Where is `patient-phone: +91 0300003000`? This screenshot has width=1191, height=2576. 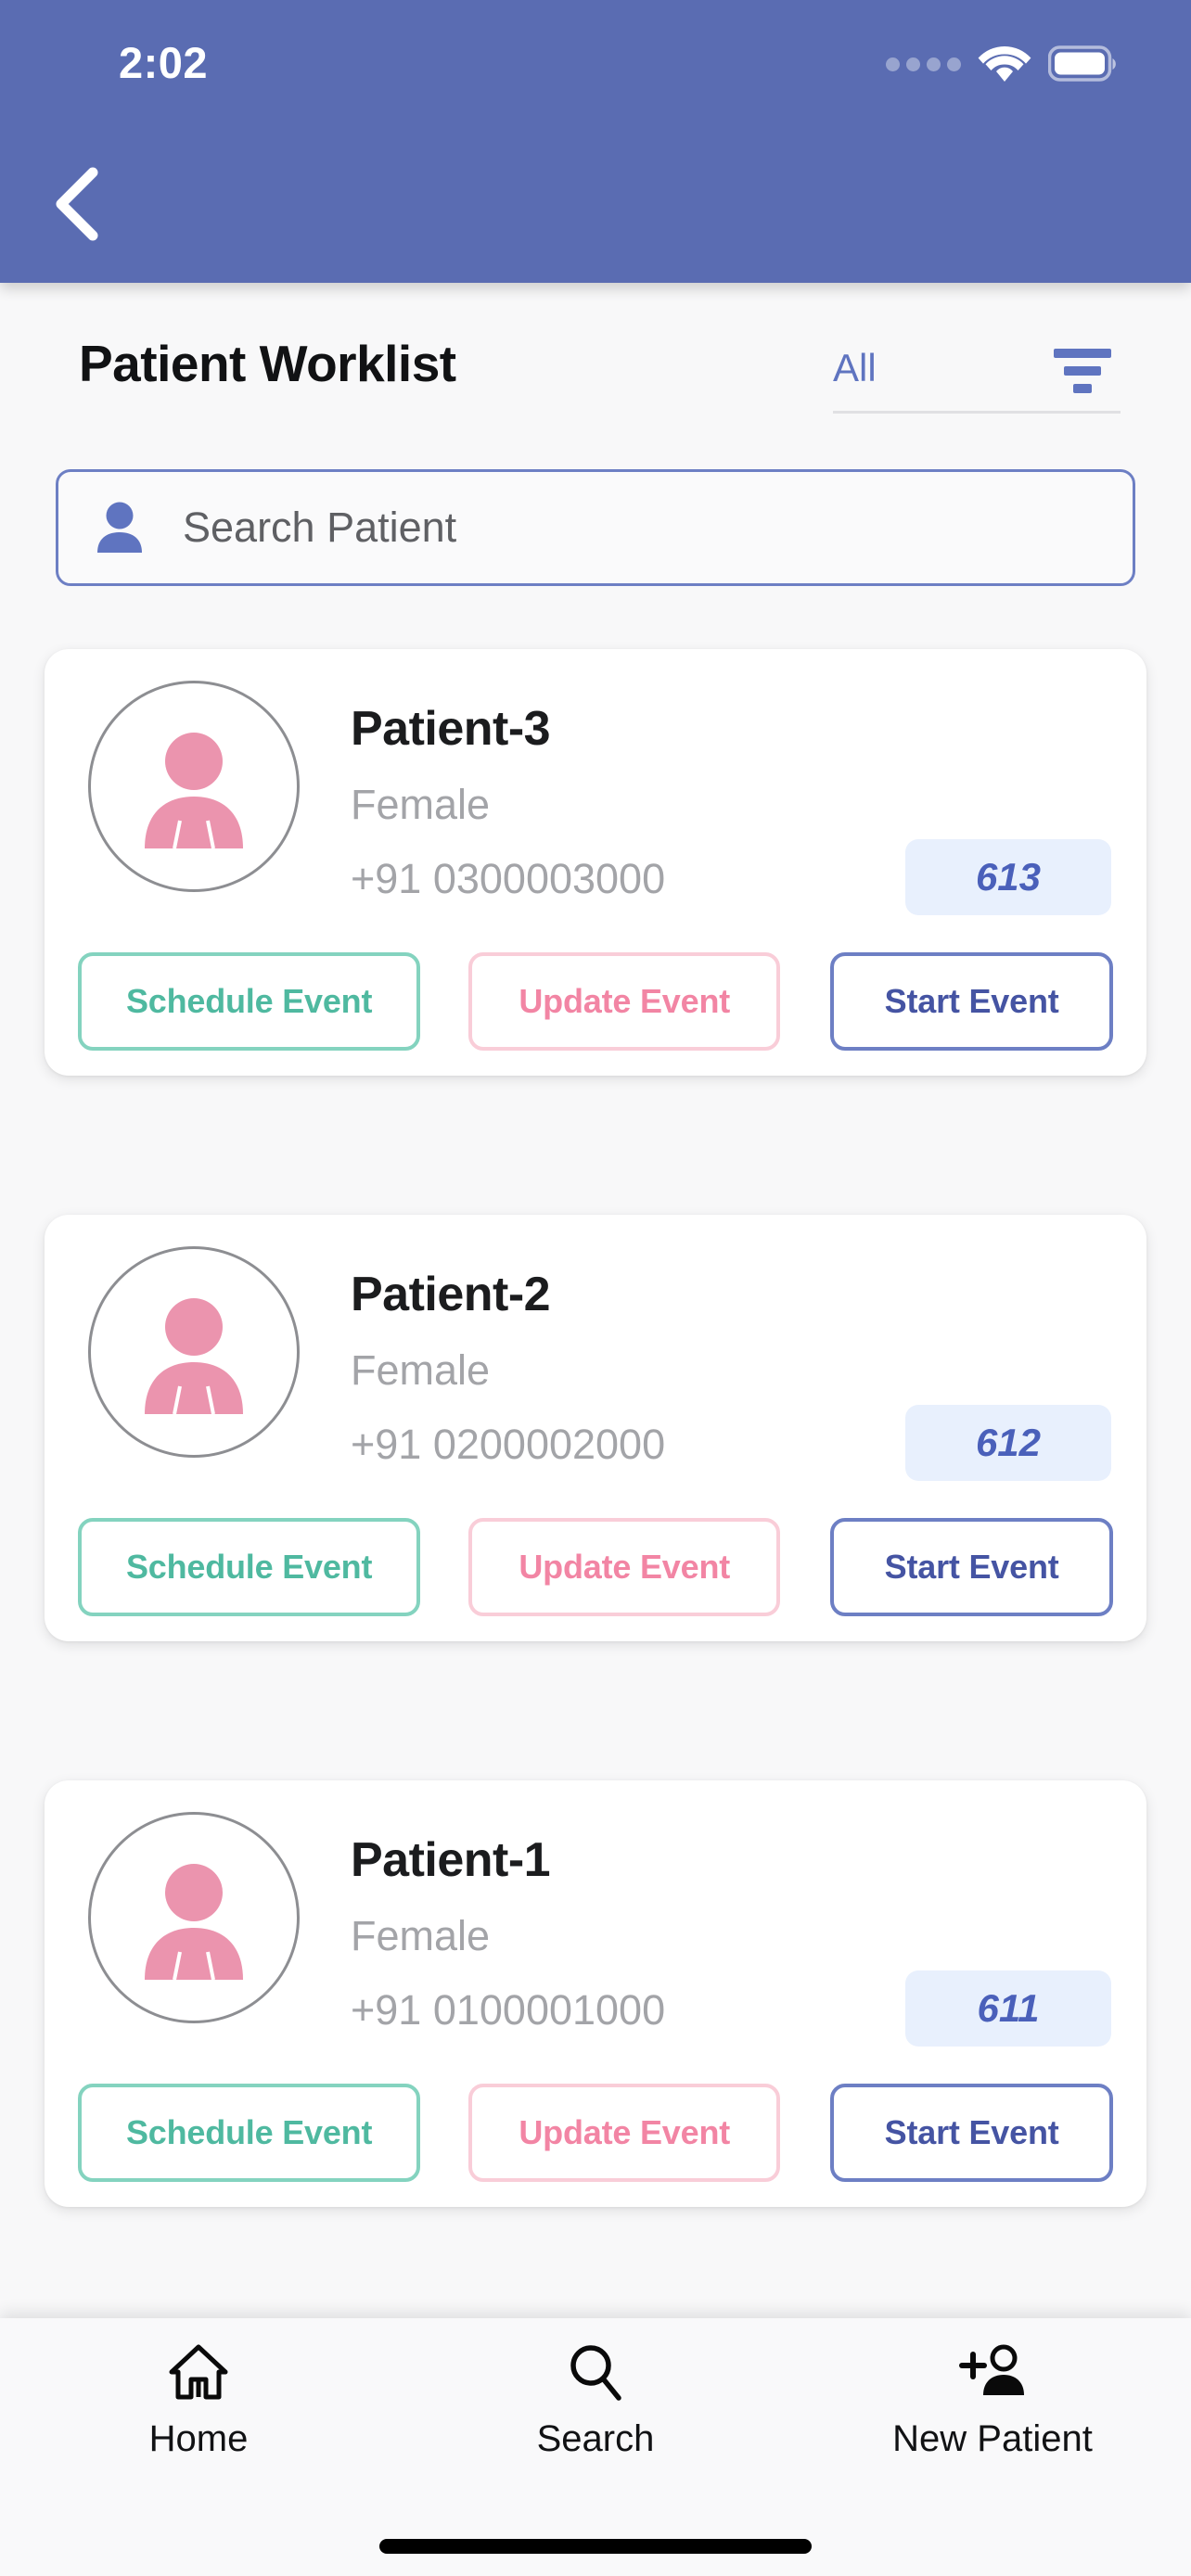 patient-phone: +91 0300003000 is located at coordinates (508, 879).